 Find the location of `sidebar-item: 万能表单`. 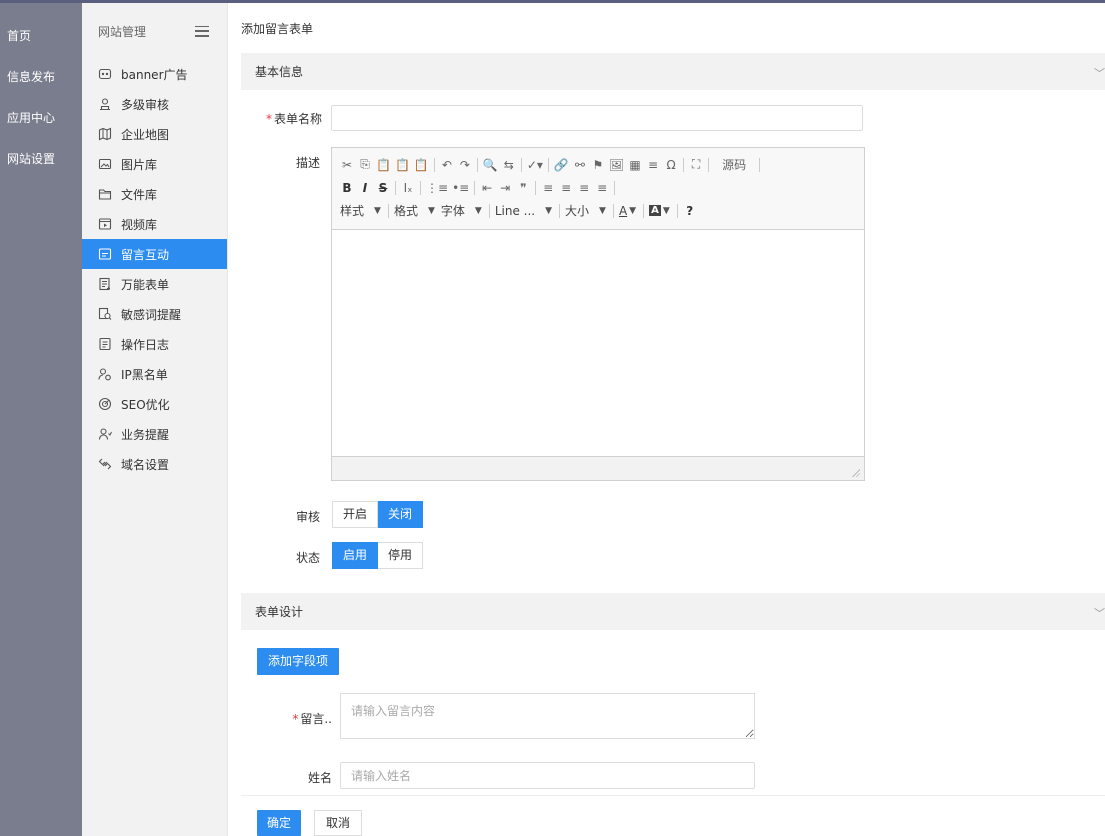

sidebar-item: 万能表单 is located at coordinates (154, 284).